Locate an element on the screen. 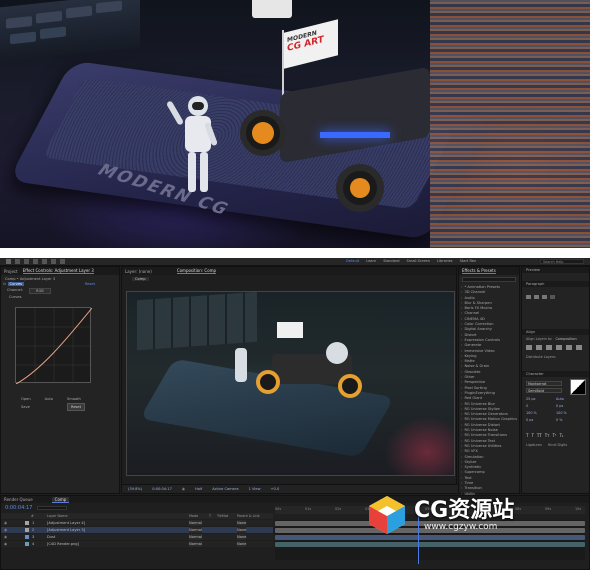 Image resolution: width=590 pixels, height=577 pixels. resolution-select: Half is located at coordinates (198, 489).